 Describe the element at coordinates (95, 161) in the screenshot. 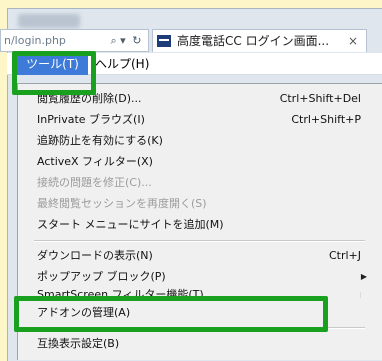

I see `menu-item-label: ActiveX フィルター(X)` at that location.